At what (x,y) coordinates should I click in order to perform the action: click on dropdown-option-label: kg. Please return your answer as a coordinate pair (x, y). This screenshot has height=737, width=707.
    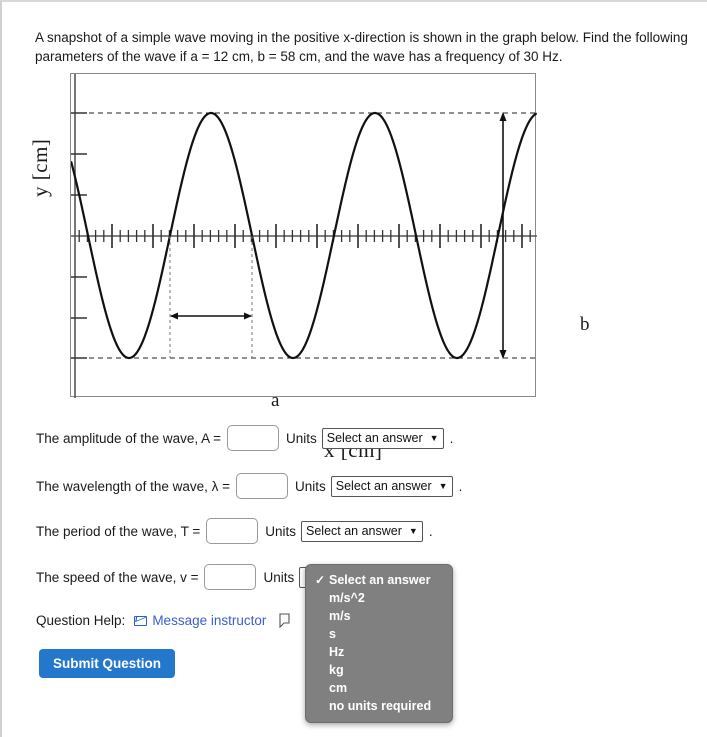
    Looking at the image, I should click on (336, 670).